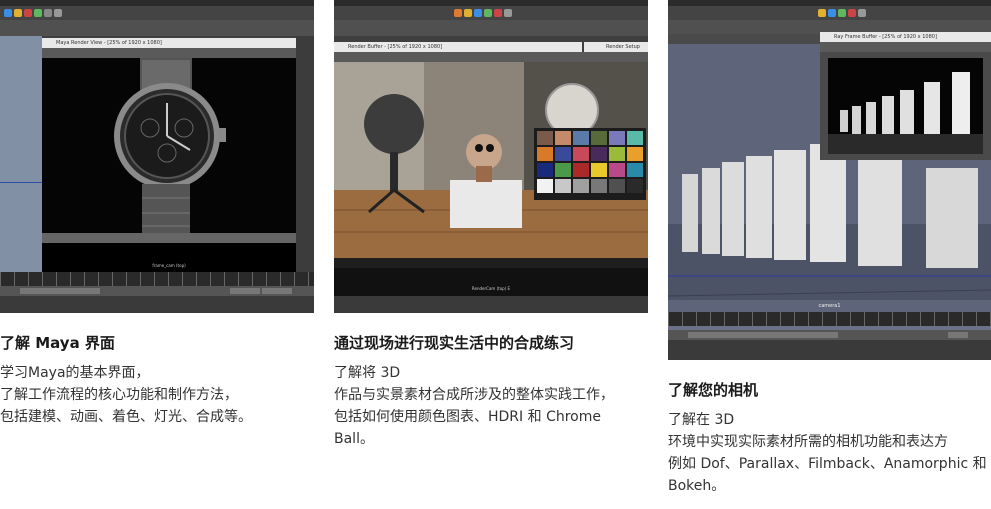  What do you see at coordinates (701, 420) in the screenshot?
I see `description-line: 了解在 3D` at bounding box center [701, 420].